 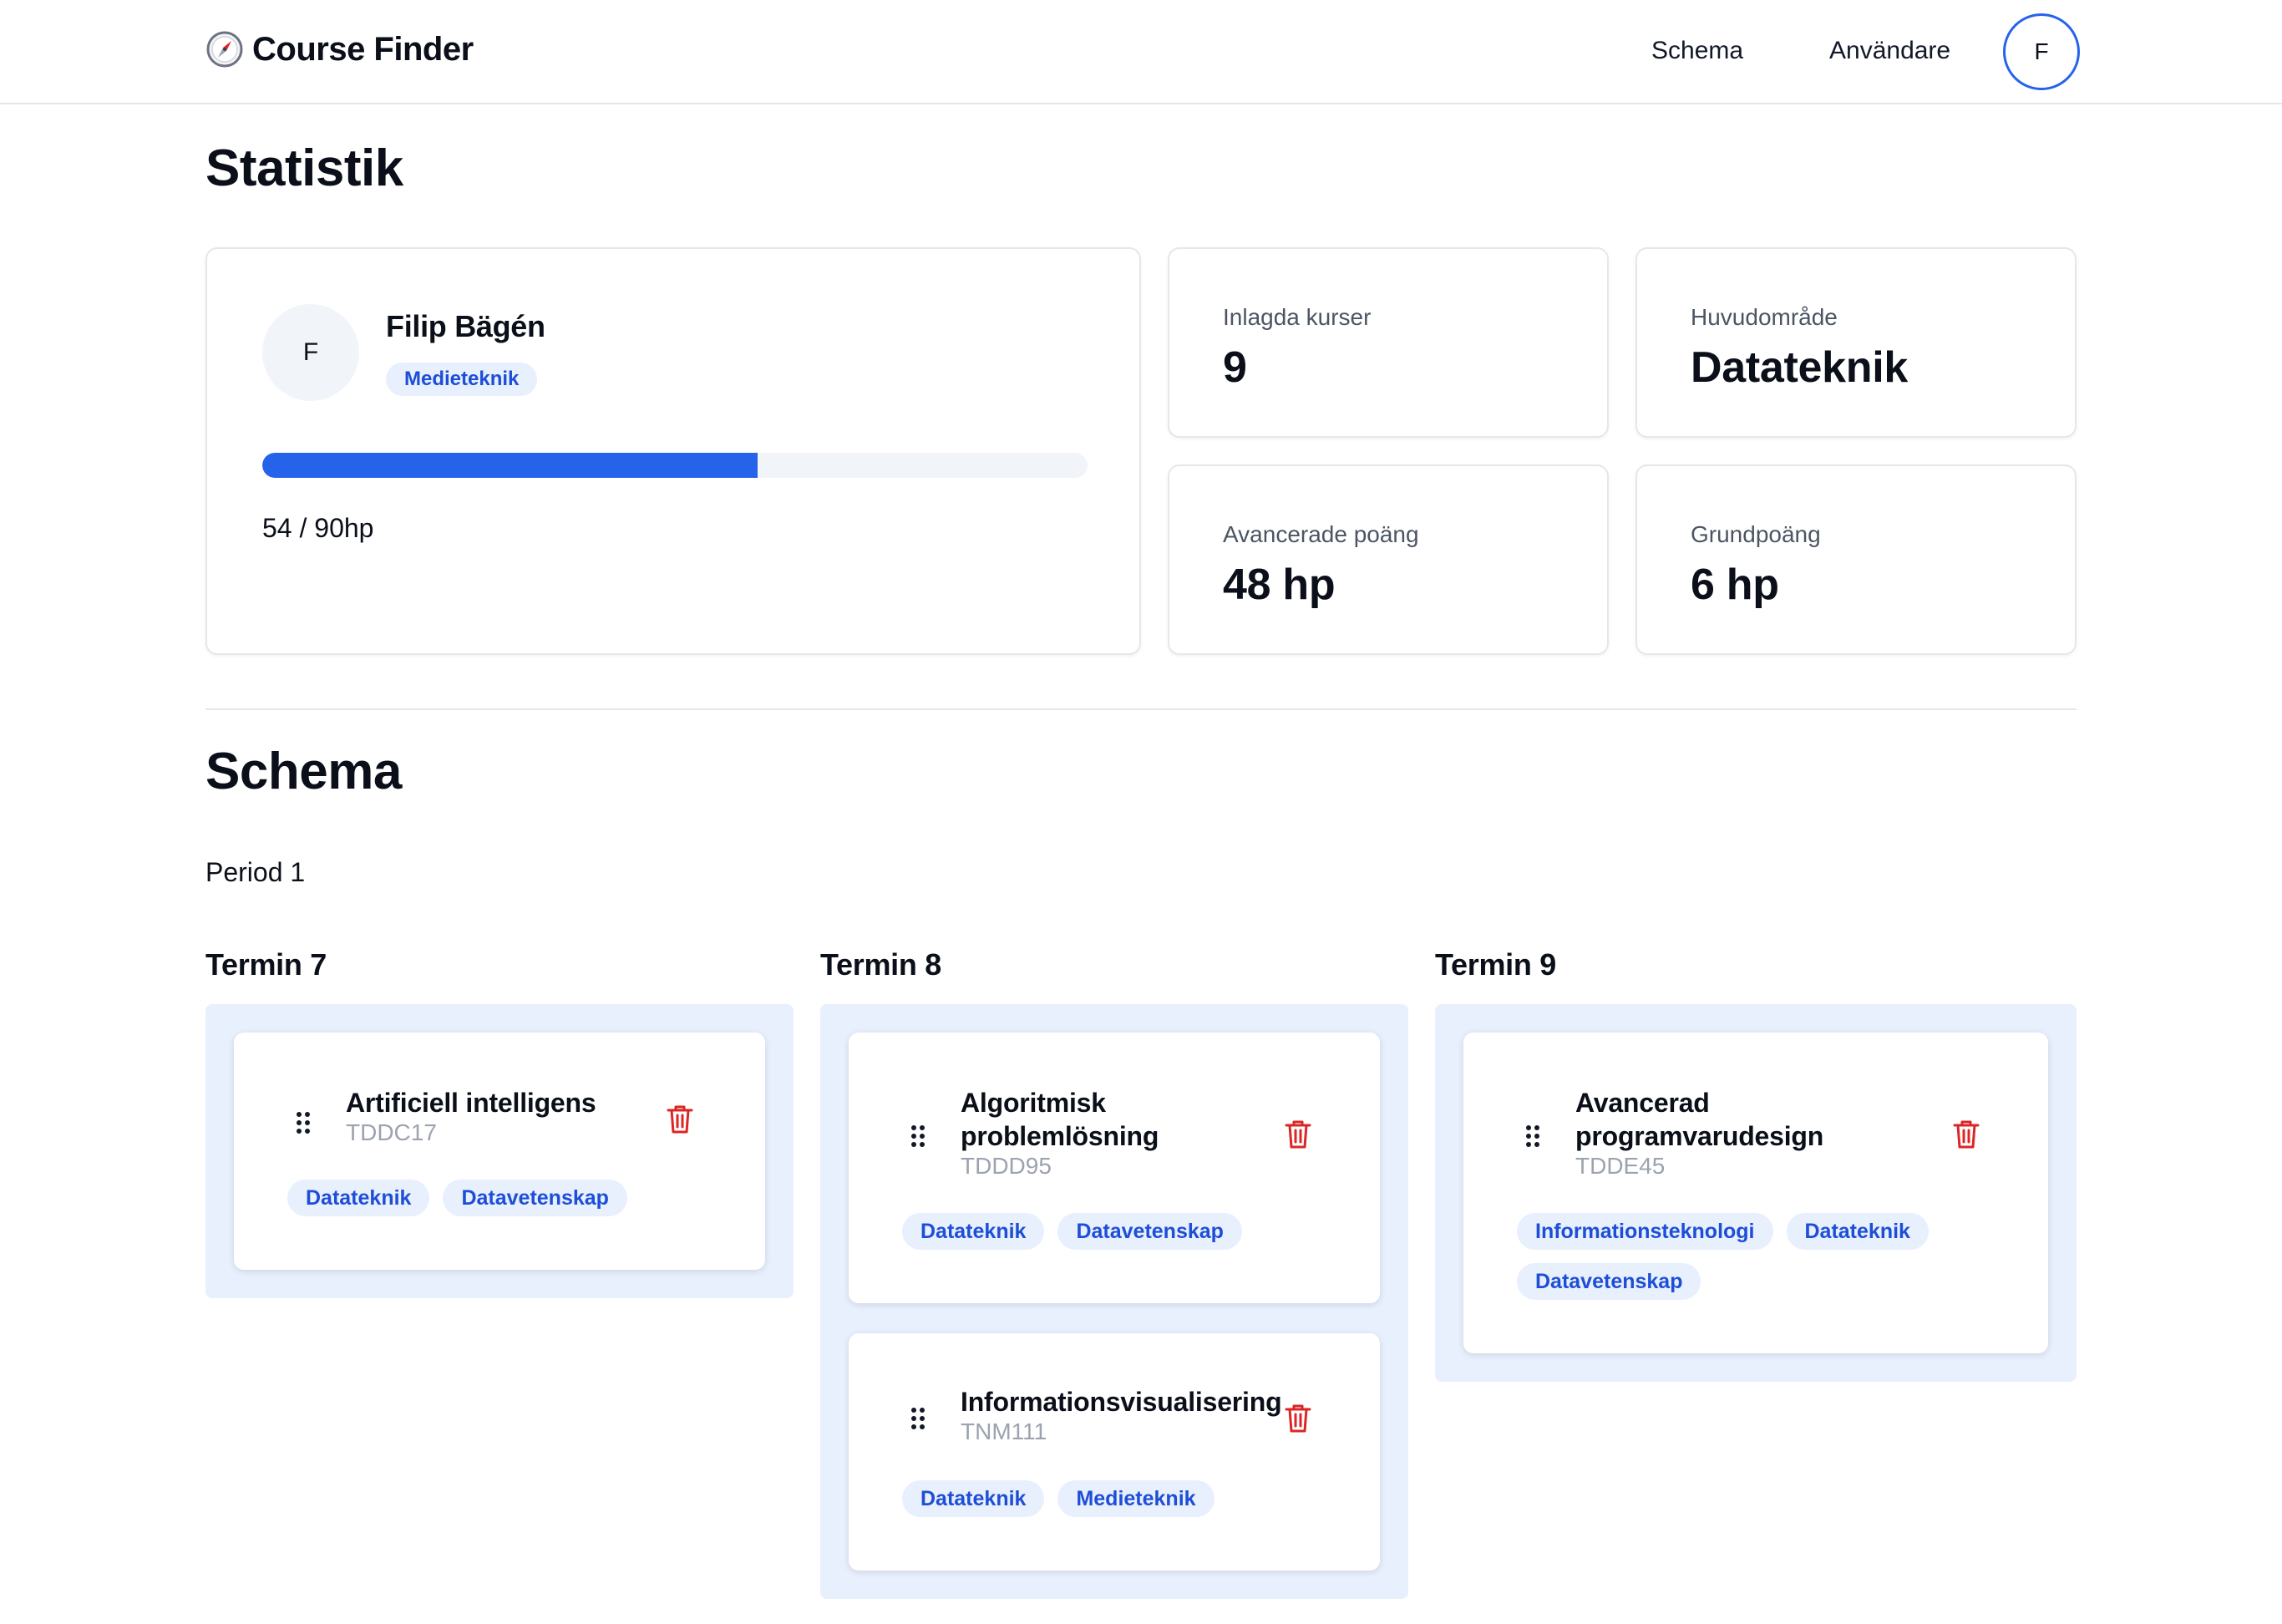 I want to click on user-avatar-button: F, so click(x=2041, y=51).